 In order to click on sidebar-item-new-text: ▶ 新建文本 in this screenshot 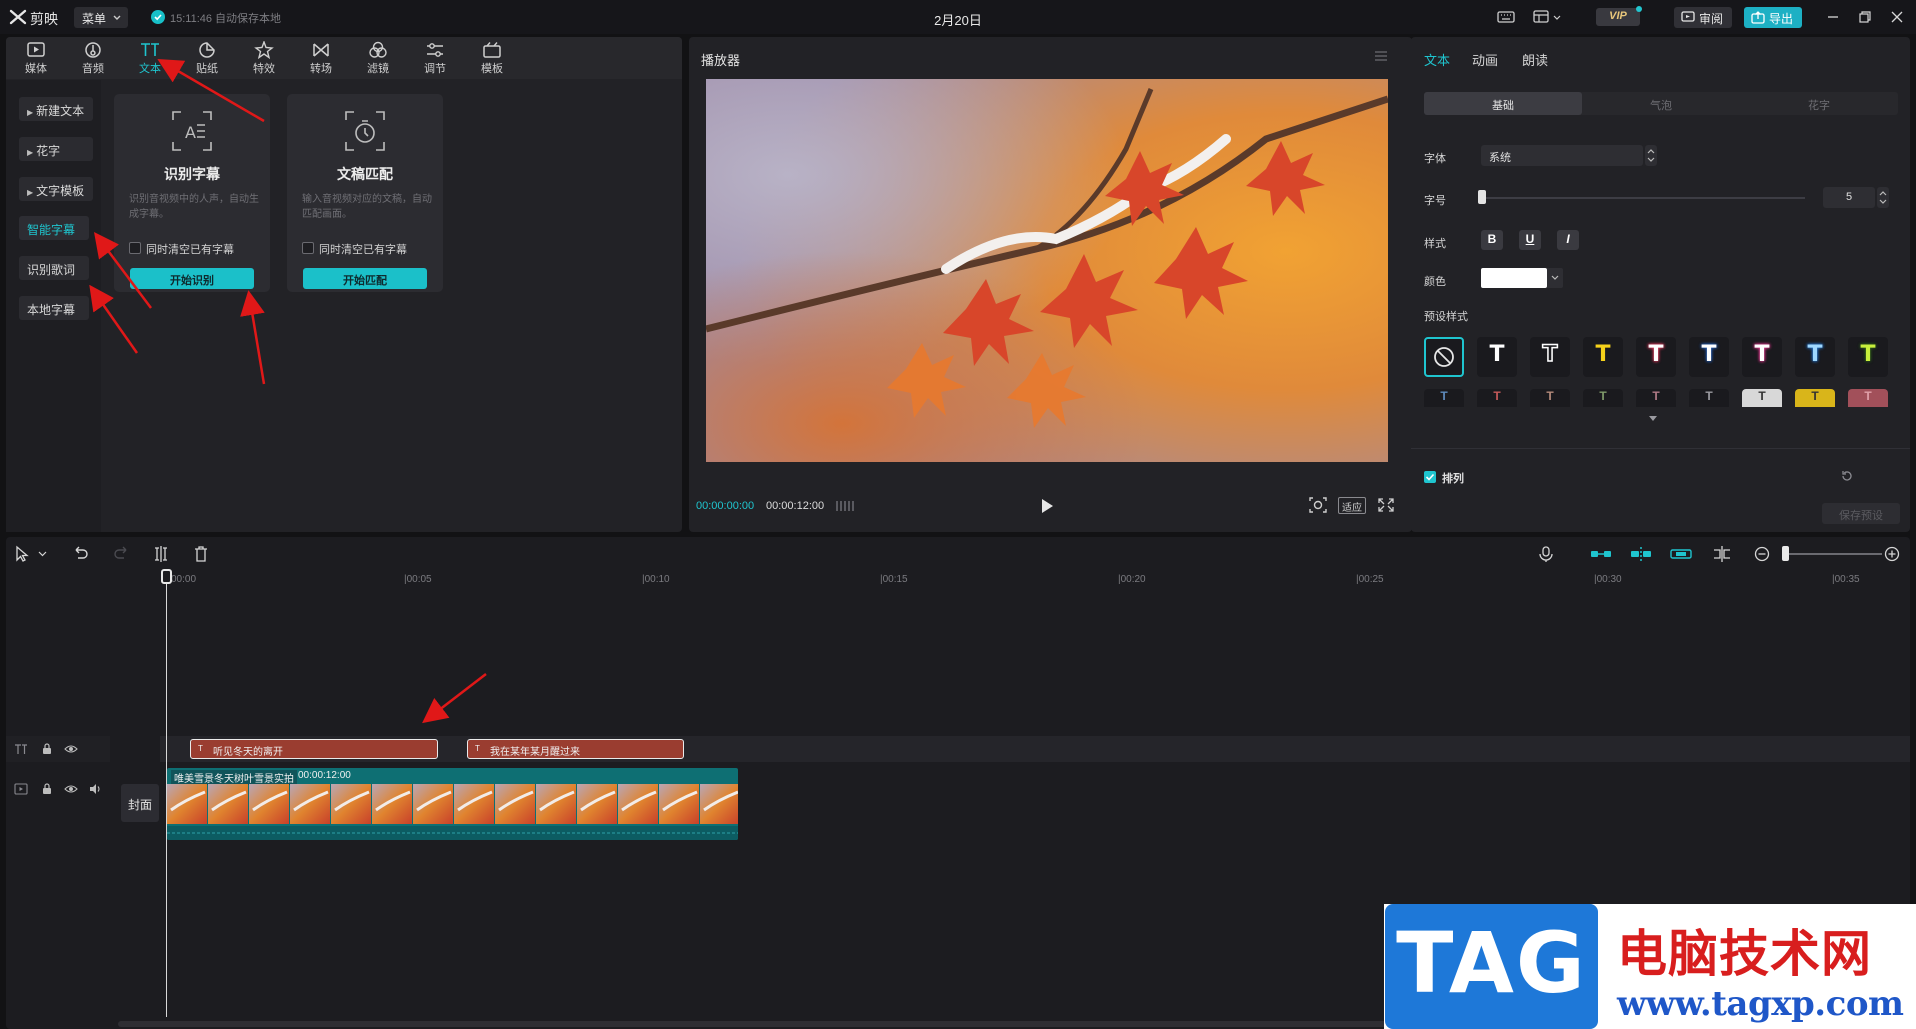, I will do `click(56, 109)`.